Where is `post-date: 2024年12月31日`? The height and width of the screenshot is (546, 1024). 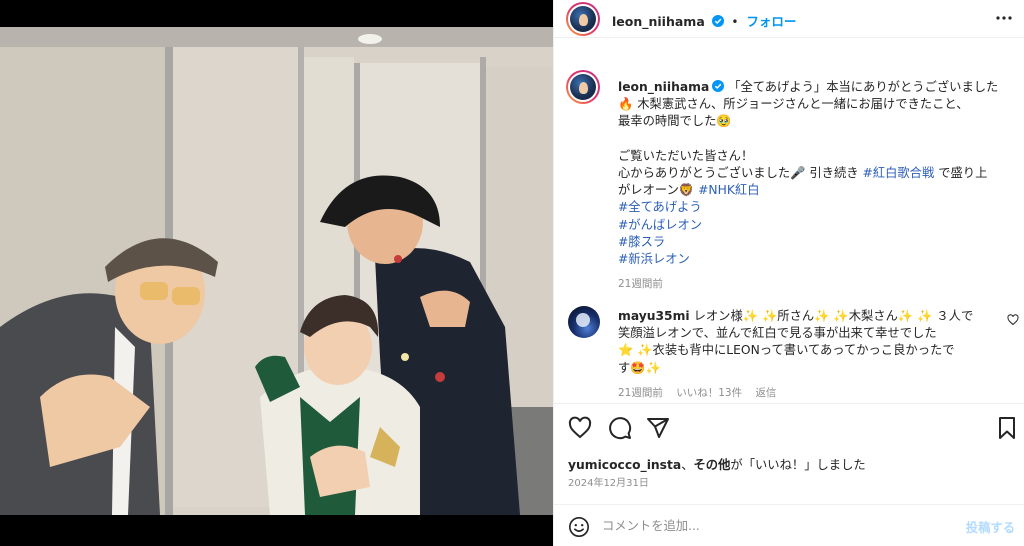
post-date: 2024年12月31日 is located at coordinates (608, 481).